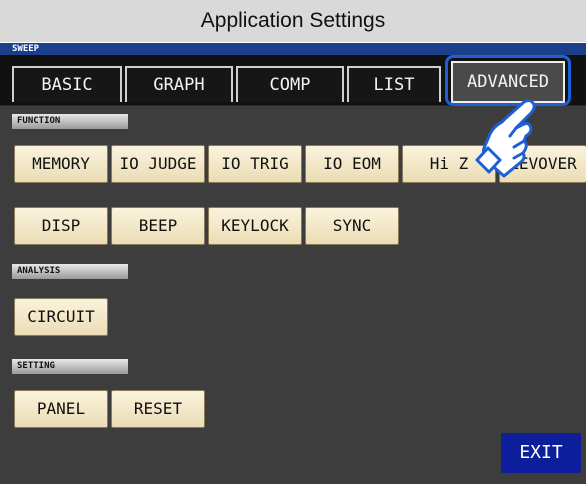 This screenshot has width=586, height=484. What do you see at coordinates (70, 366) in the screenshot?
I see `section-setting-label: SETTING` at bounding box center [70, 366].